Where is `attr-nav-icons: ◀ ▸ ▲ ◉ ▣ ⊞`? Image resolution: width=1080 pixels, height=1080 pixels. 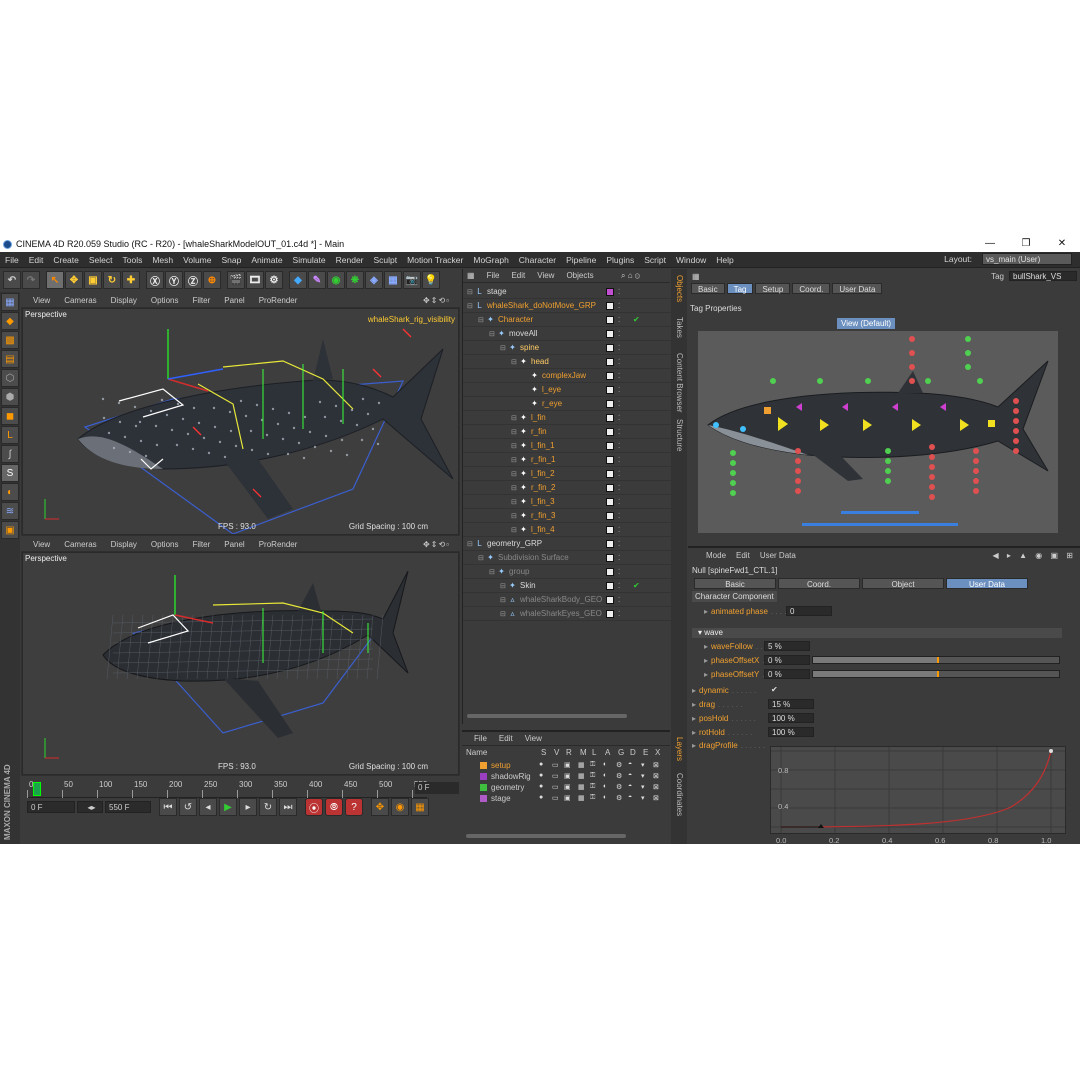
attr-nav-icons: ◀ ▸ ▲ ◉ ▣ ⊞ is located at coordinates (1034, 555).